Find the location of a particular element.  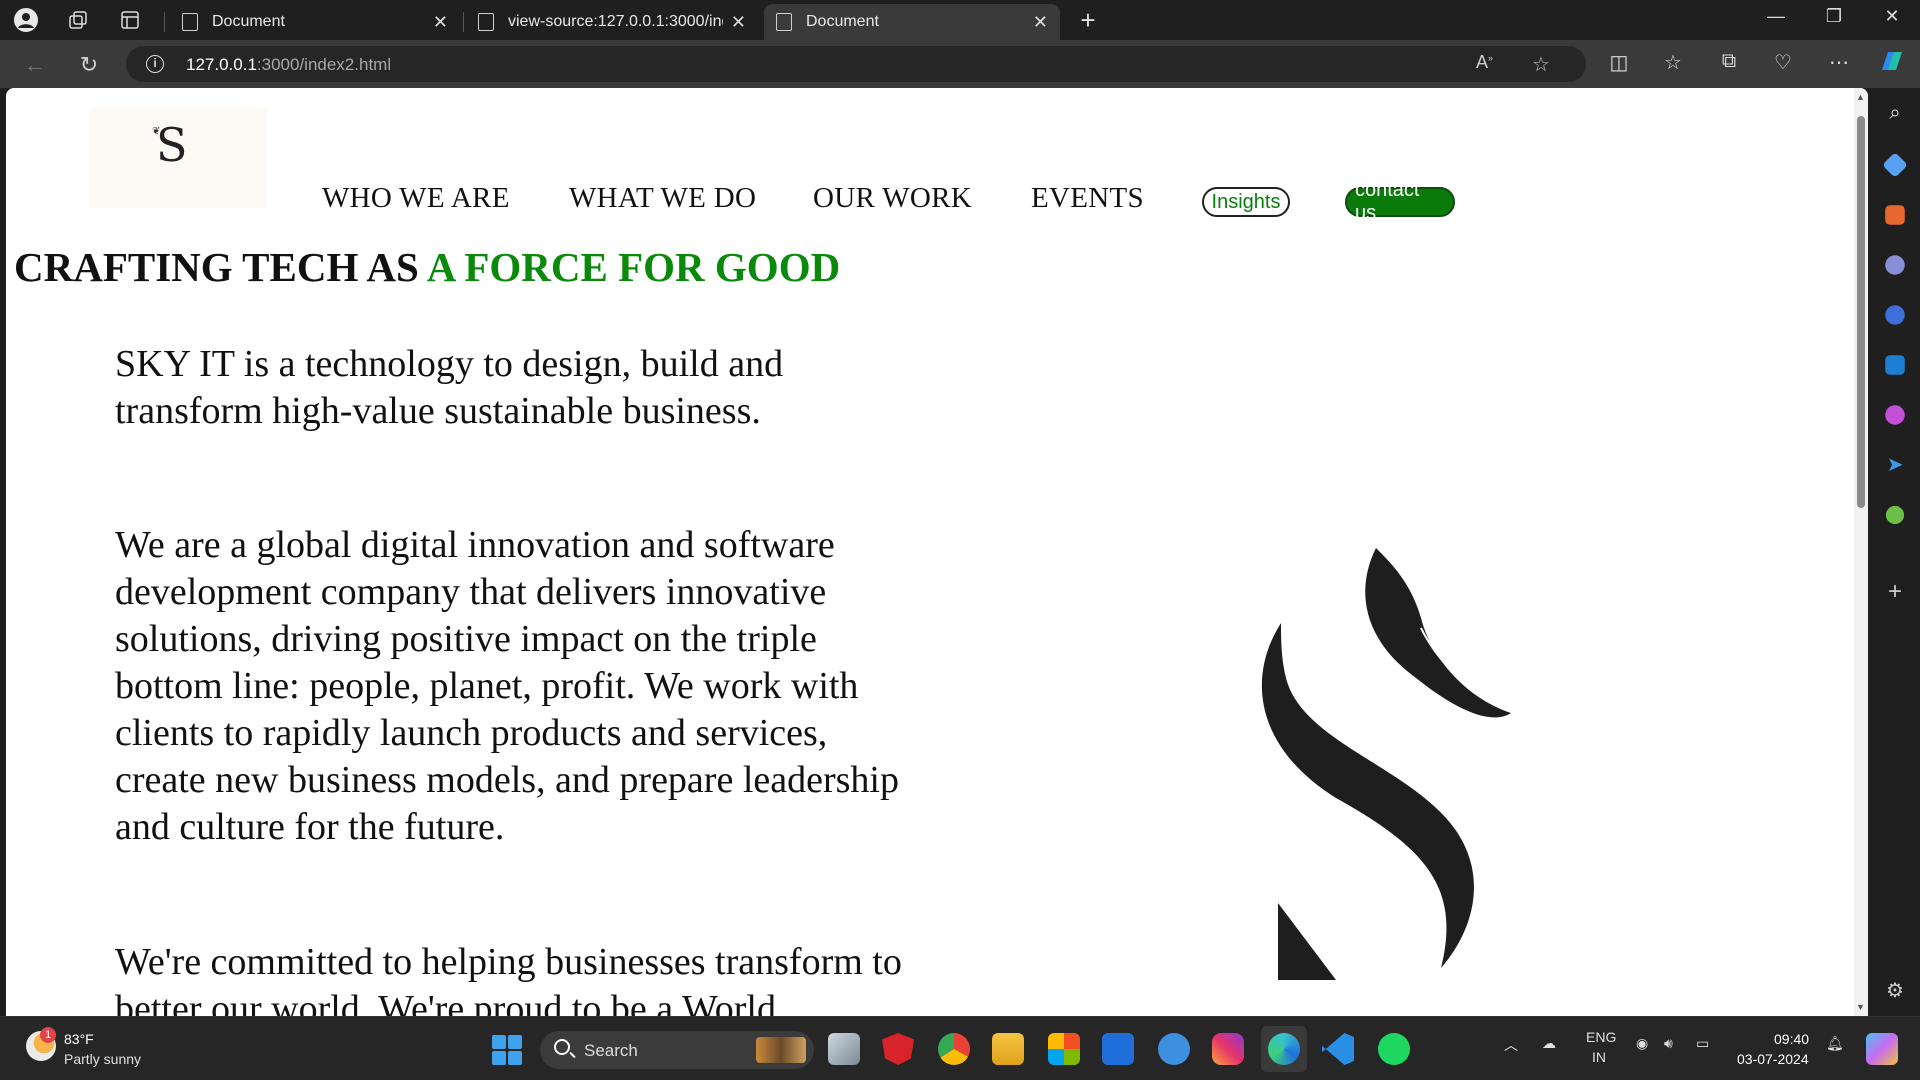

microsoft-365-icon is located at coordinates (1895, 315).